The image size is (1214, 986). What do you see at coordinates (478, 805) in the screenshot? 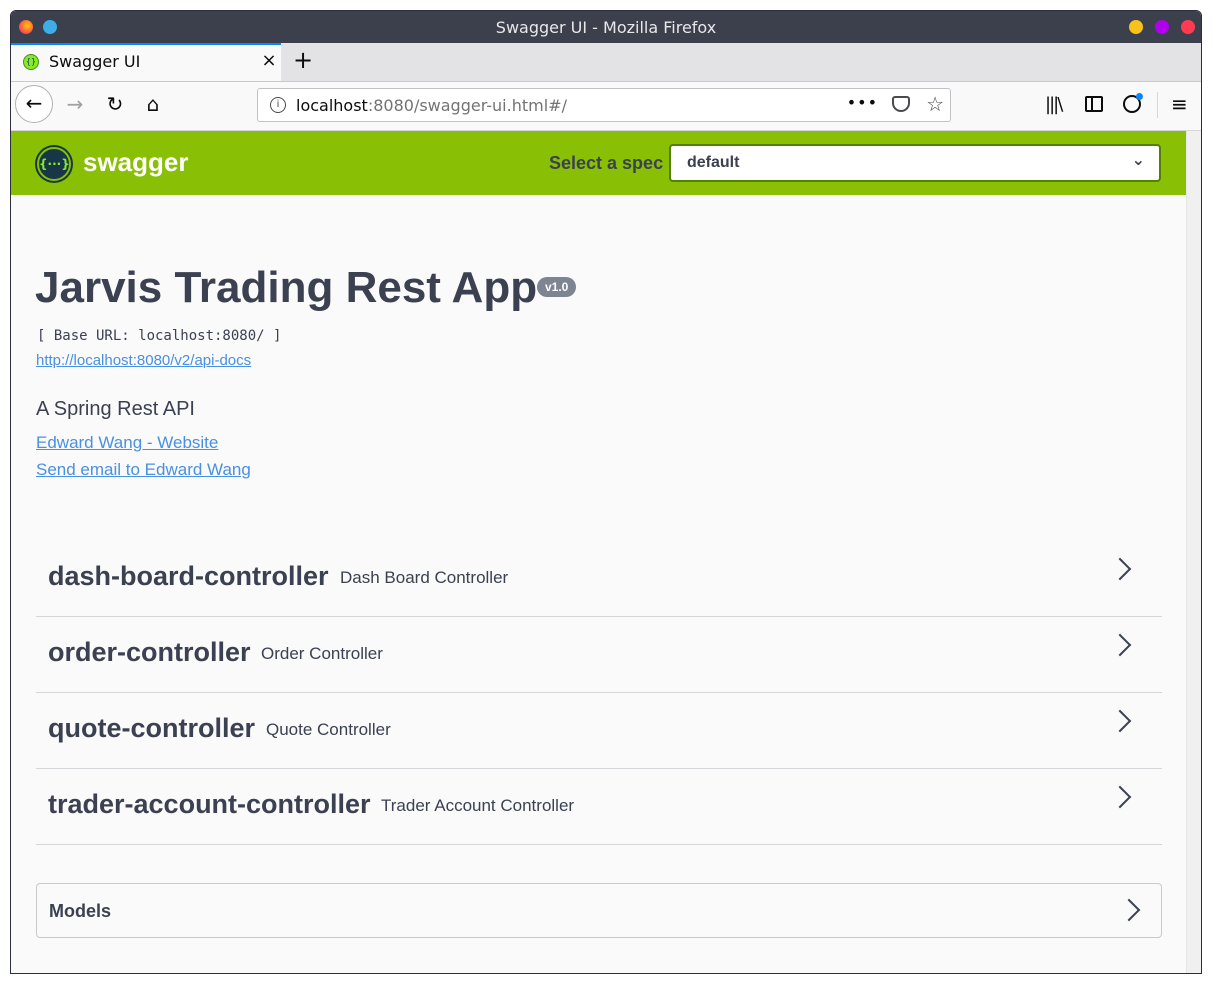
I see `controller-description: Trader Account Controller` at bounding box center [478, 805].